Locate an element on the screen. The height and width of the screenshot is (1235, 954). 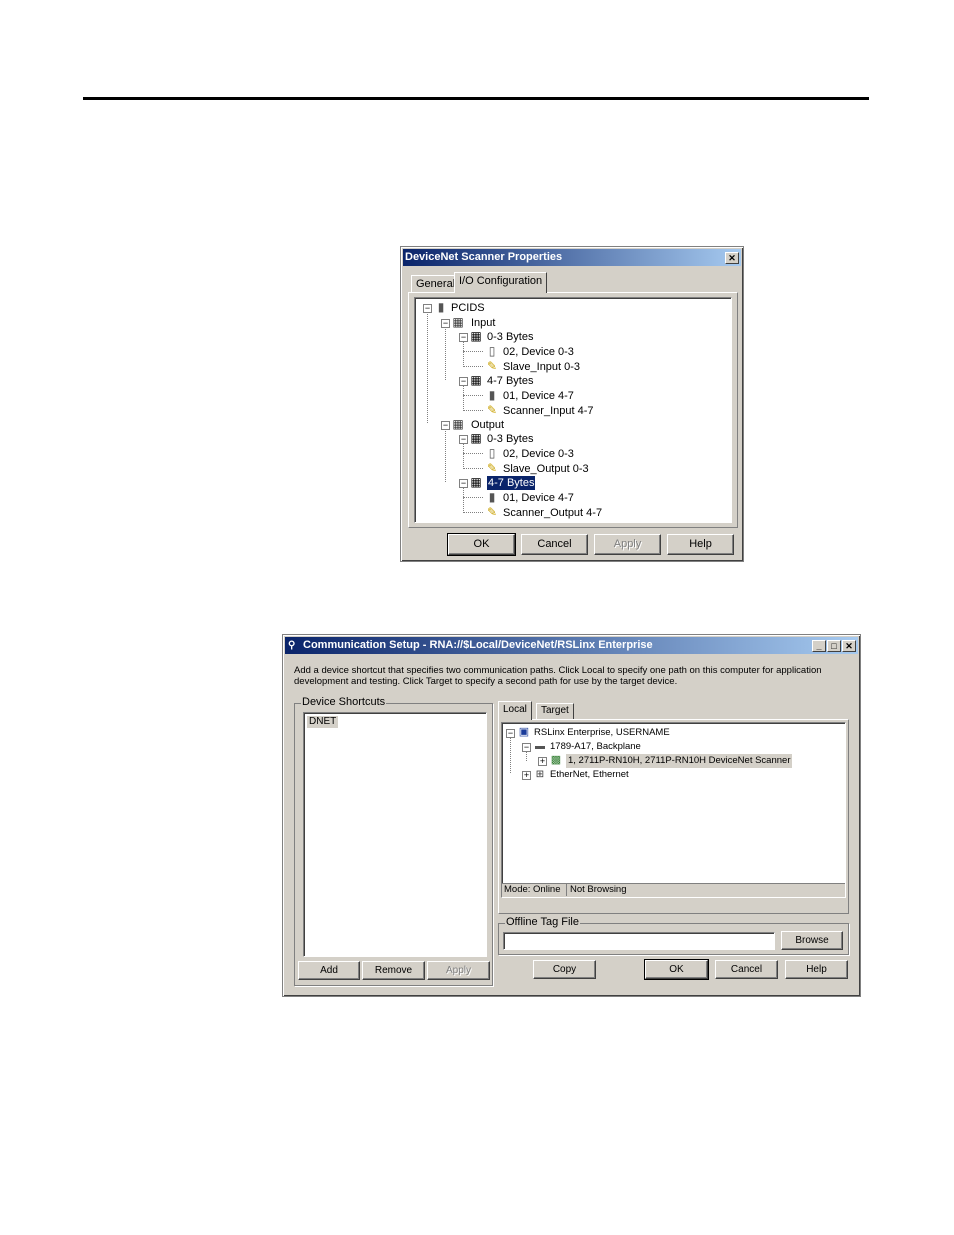
computer-icon: ▣ is located at coordinates (524, 732).